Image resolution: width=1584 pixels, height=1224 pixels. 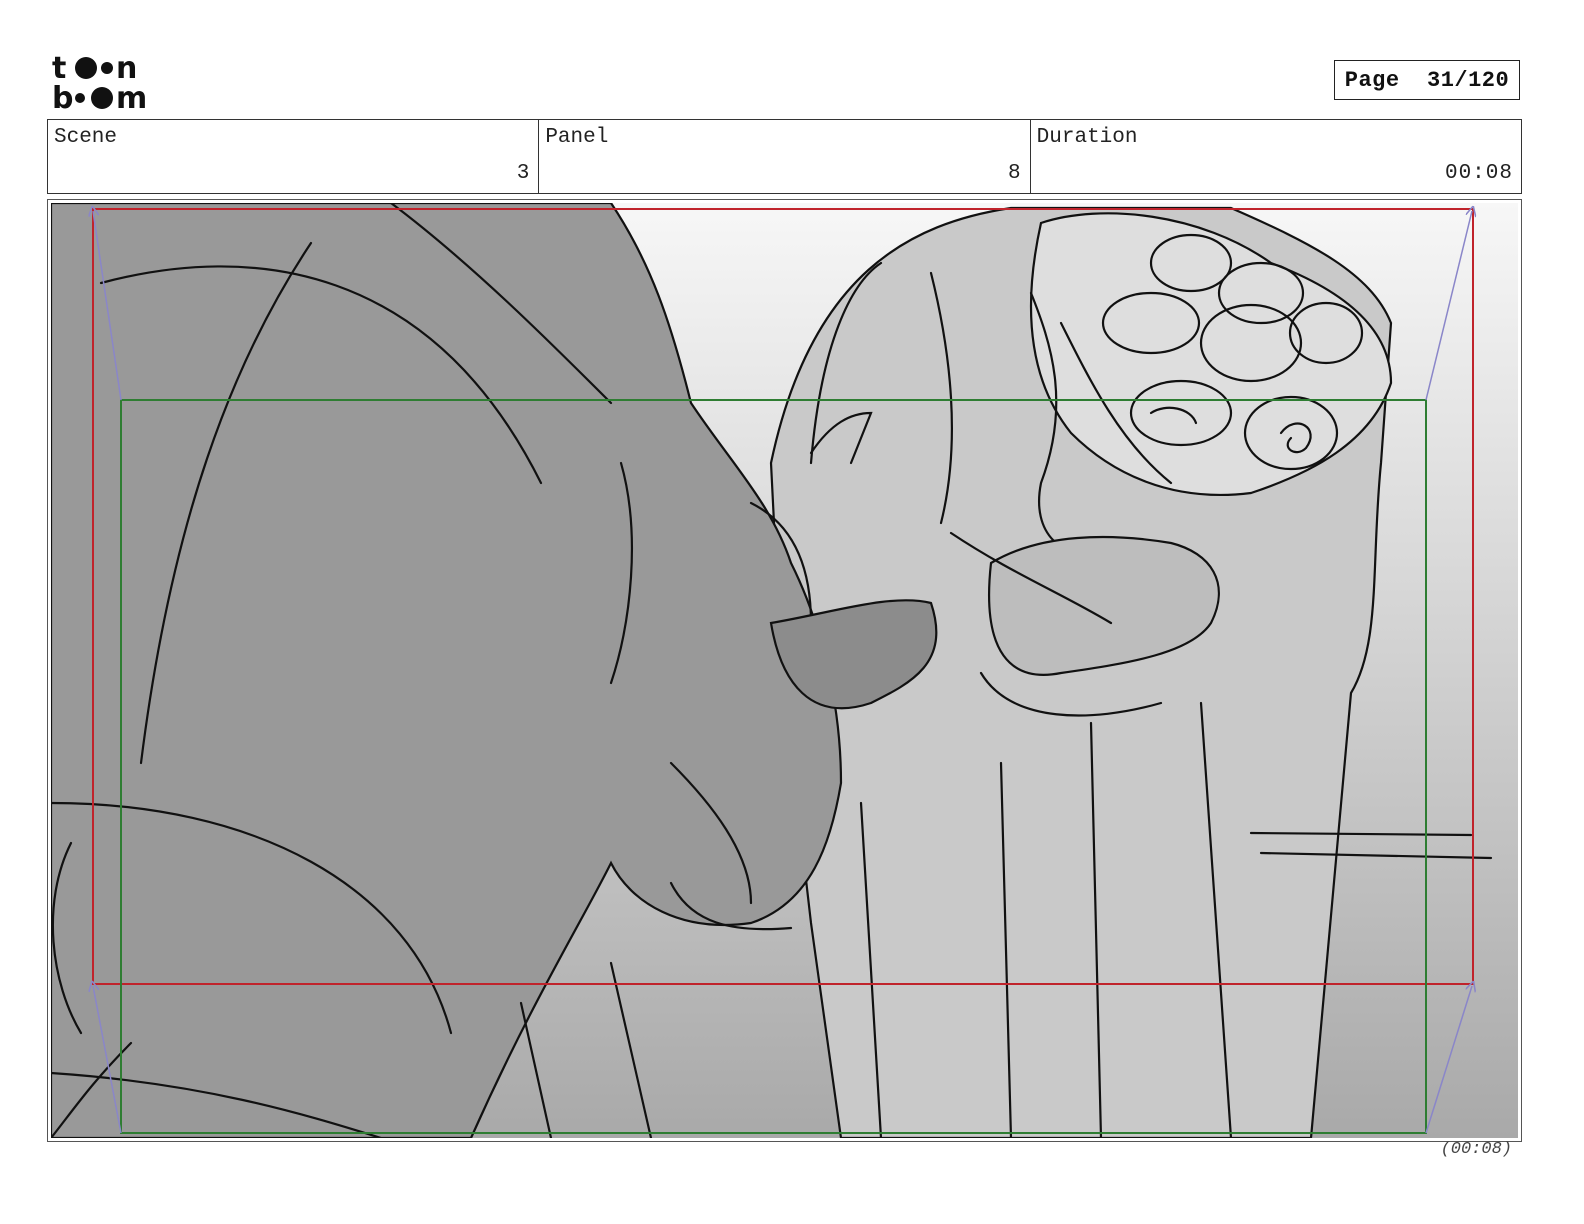 I want to click on duration-value: 00:08, so click(x=1478, y=173).